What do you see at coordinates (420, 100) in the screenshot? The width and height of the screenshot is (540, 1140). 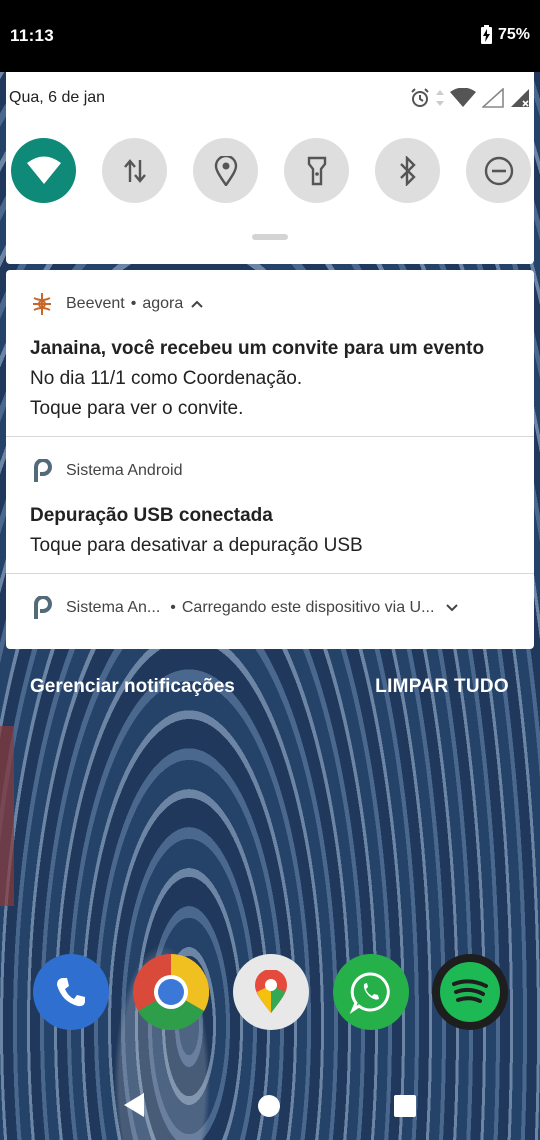 I see `alarm-icon` at bounding box center [420, 100].